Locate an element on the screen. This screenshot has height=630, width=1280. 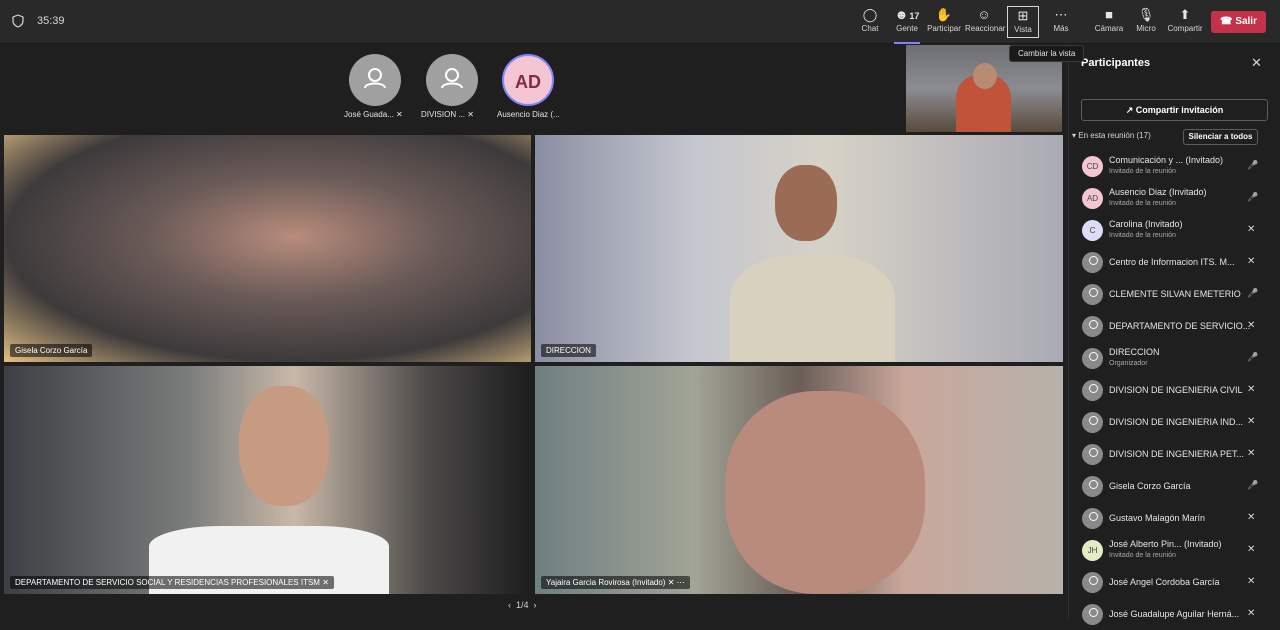
hand-icon: ✋ is located at coordinates (944, 14).